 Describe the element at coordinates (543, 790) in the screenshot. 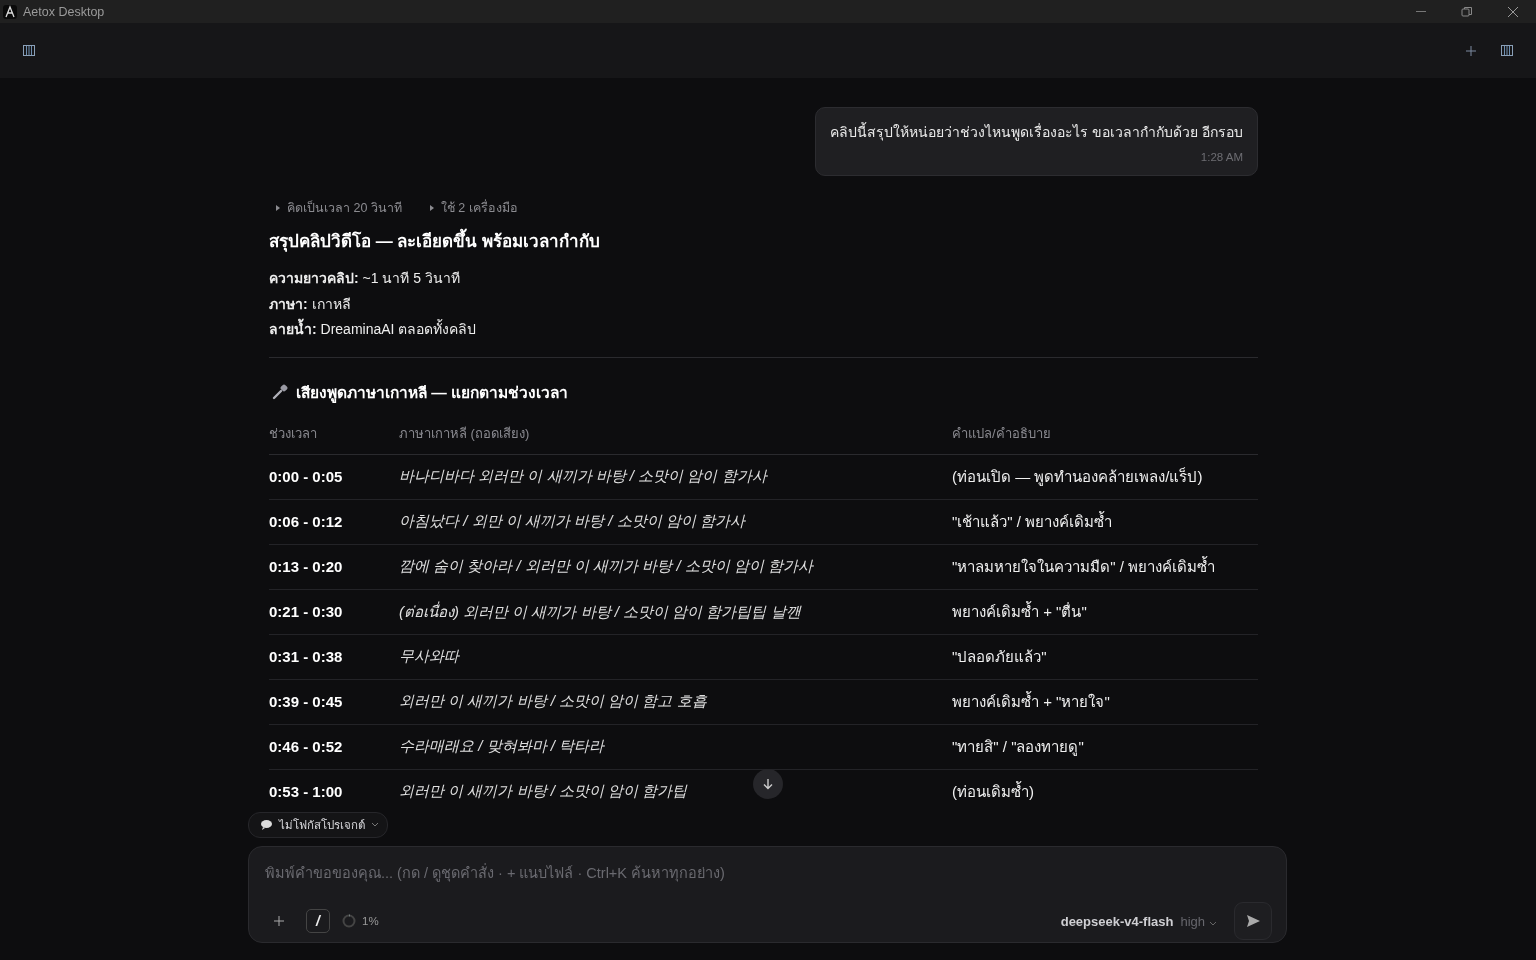

I see `table-cell: 외러만 이 새끼가 바탕 / 소맛이 암이 함가팁` at that location.